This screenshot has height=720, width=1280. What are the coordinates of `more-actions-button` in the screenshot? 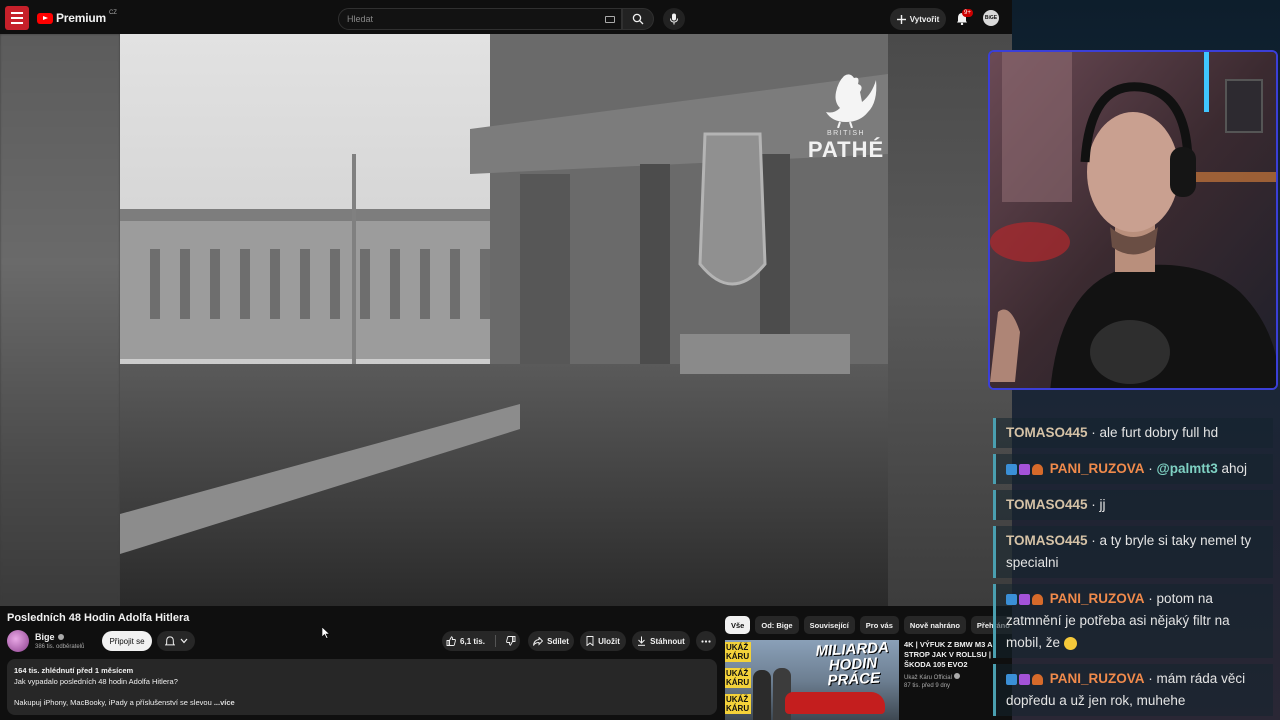 It's located at (706, 641).